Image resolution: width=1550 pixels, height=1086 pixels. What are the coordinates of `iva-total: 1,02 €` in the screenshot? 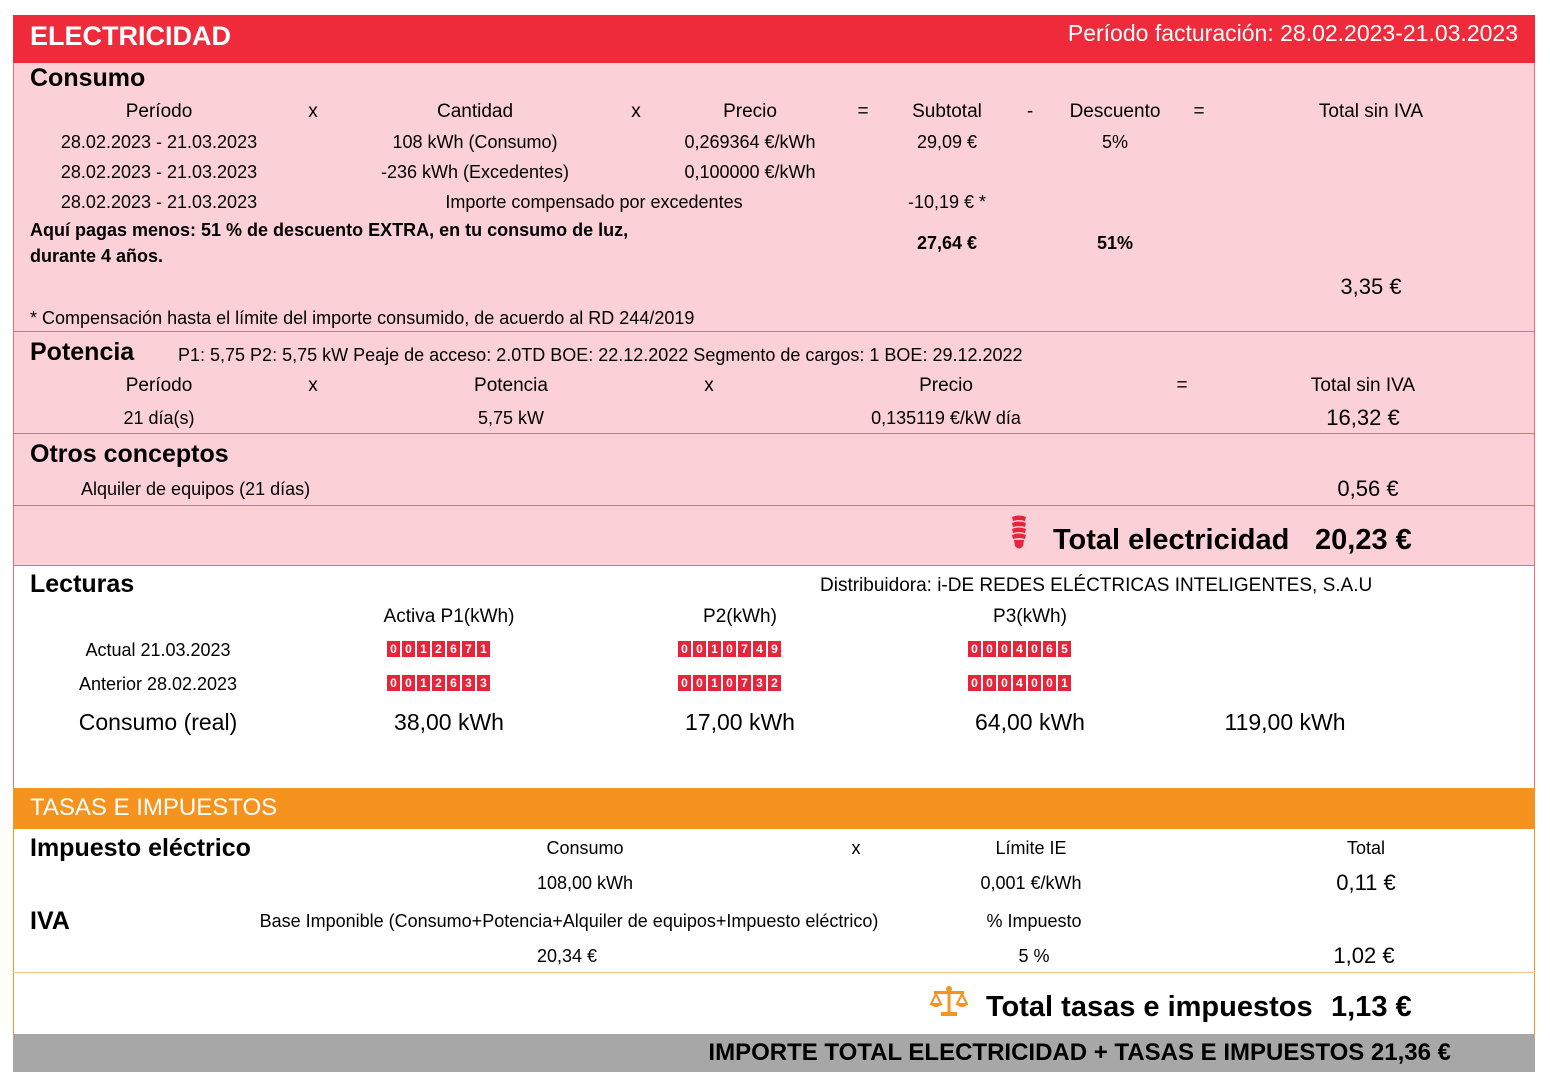 It's located at (1364, 955).